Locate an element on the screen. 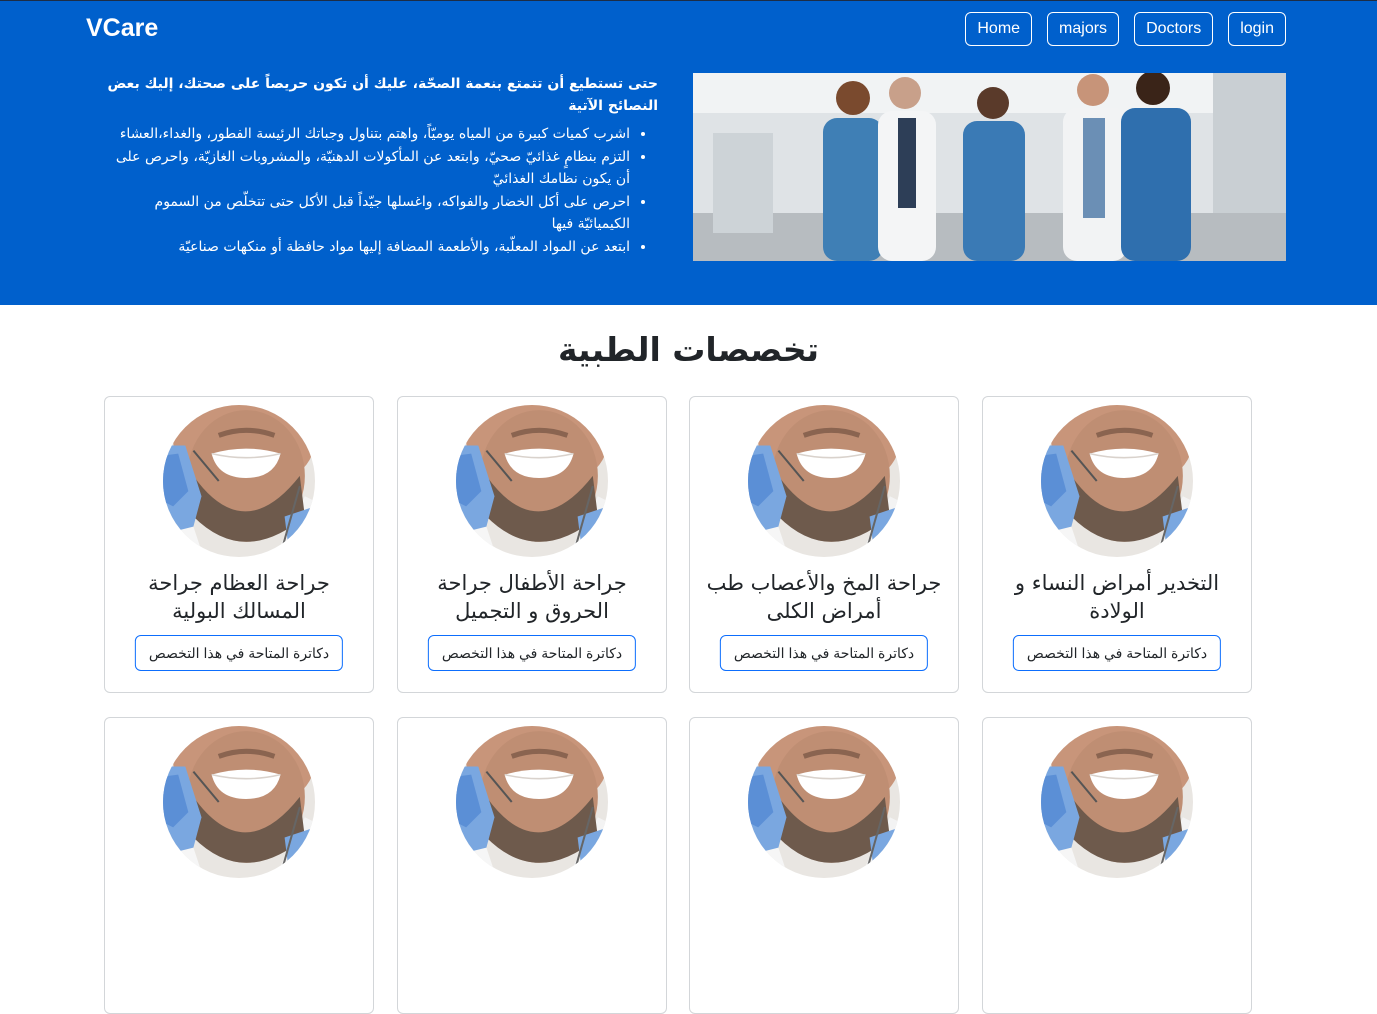  nav-doctors-button: Doctors is located at coordinates (1174, 29).